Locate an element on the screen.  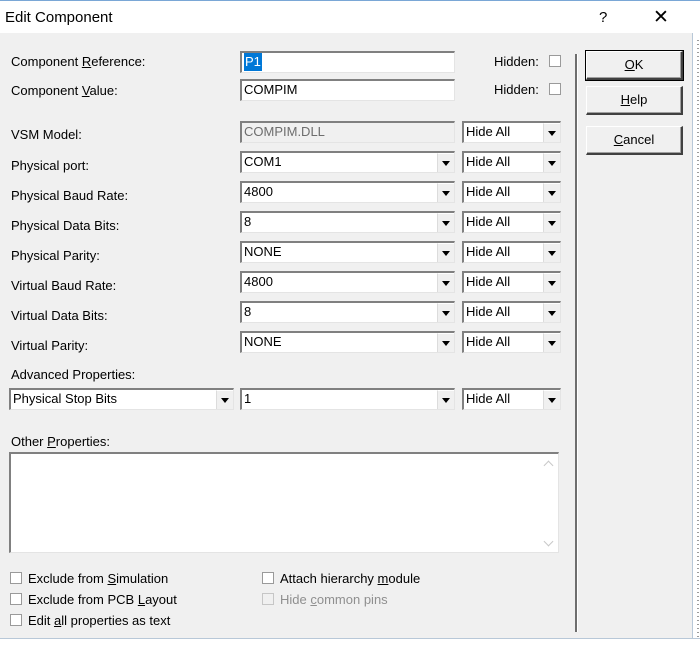
virtual-baud-rate-select: 4800 is located at coordinates (347, 282).